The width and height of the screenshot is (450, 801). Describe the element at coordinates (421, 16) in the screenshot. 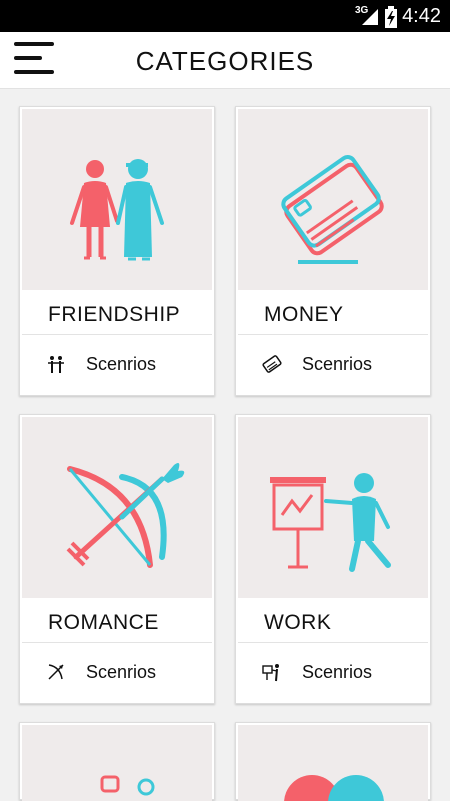

I see `clock: 4:42` at that location.